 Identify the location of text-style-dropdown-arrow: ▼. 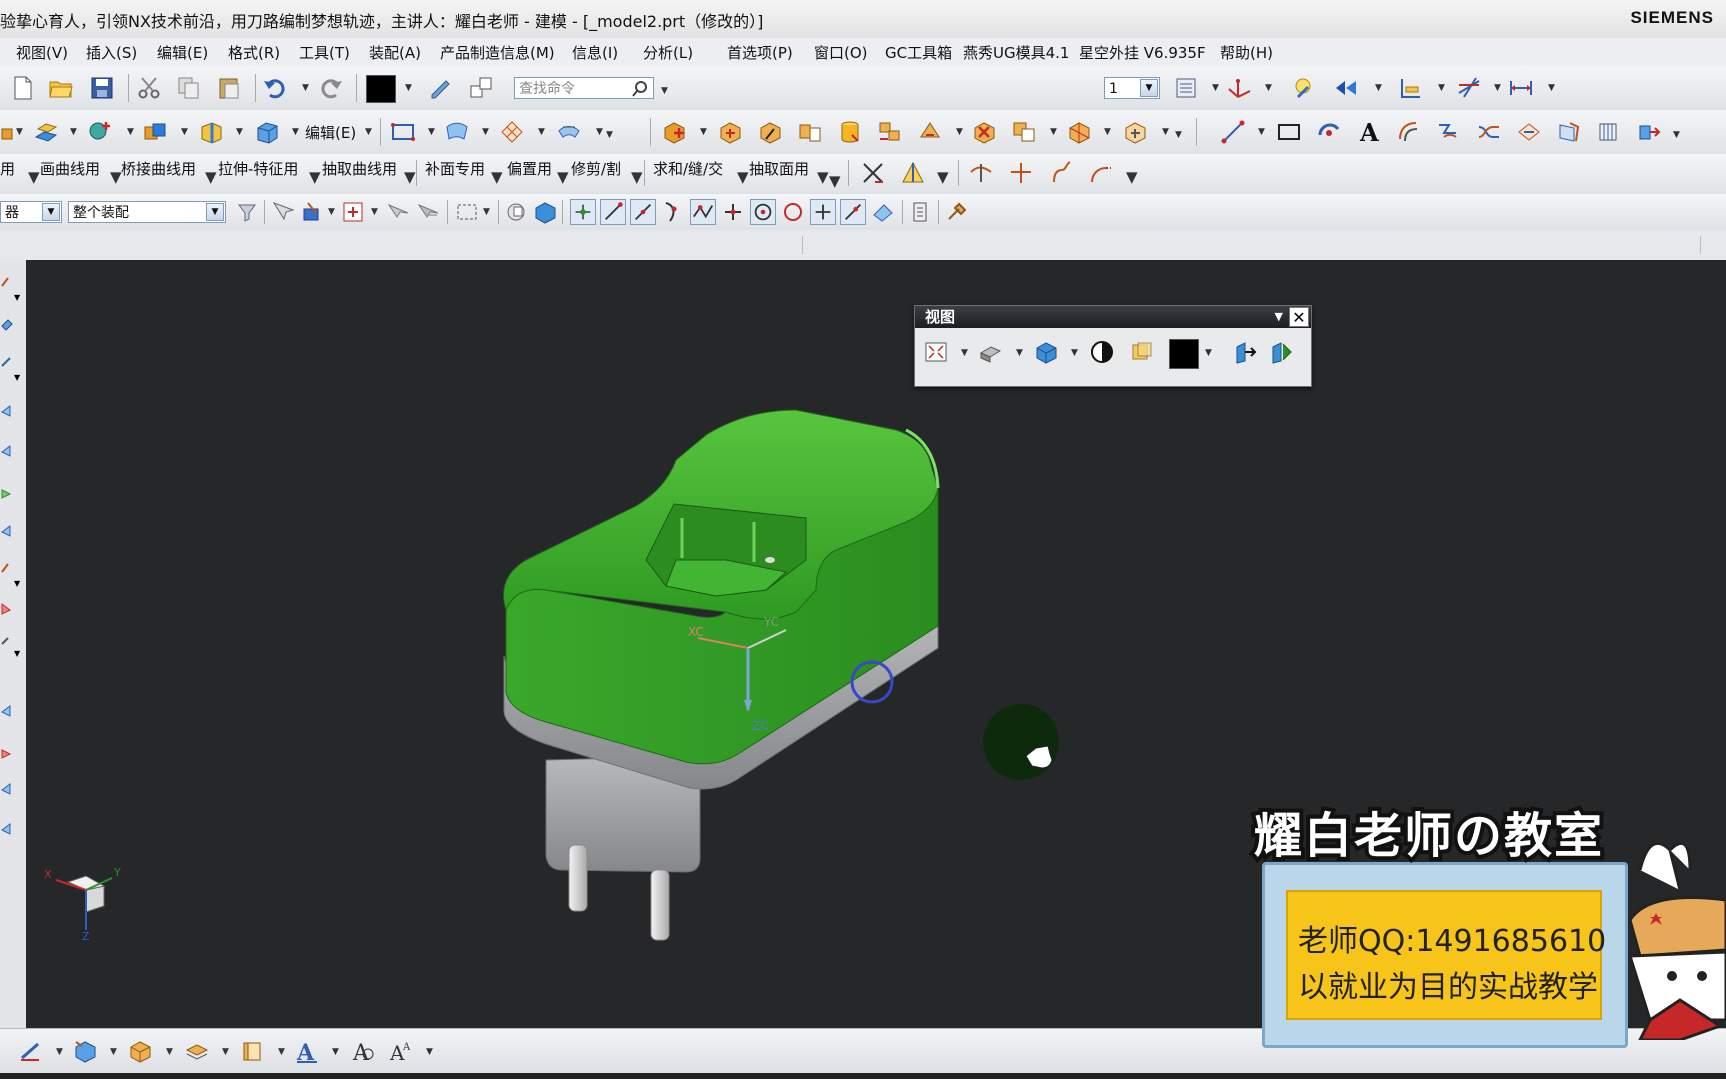
(335, 1052).